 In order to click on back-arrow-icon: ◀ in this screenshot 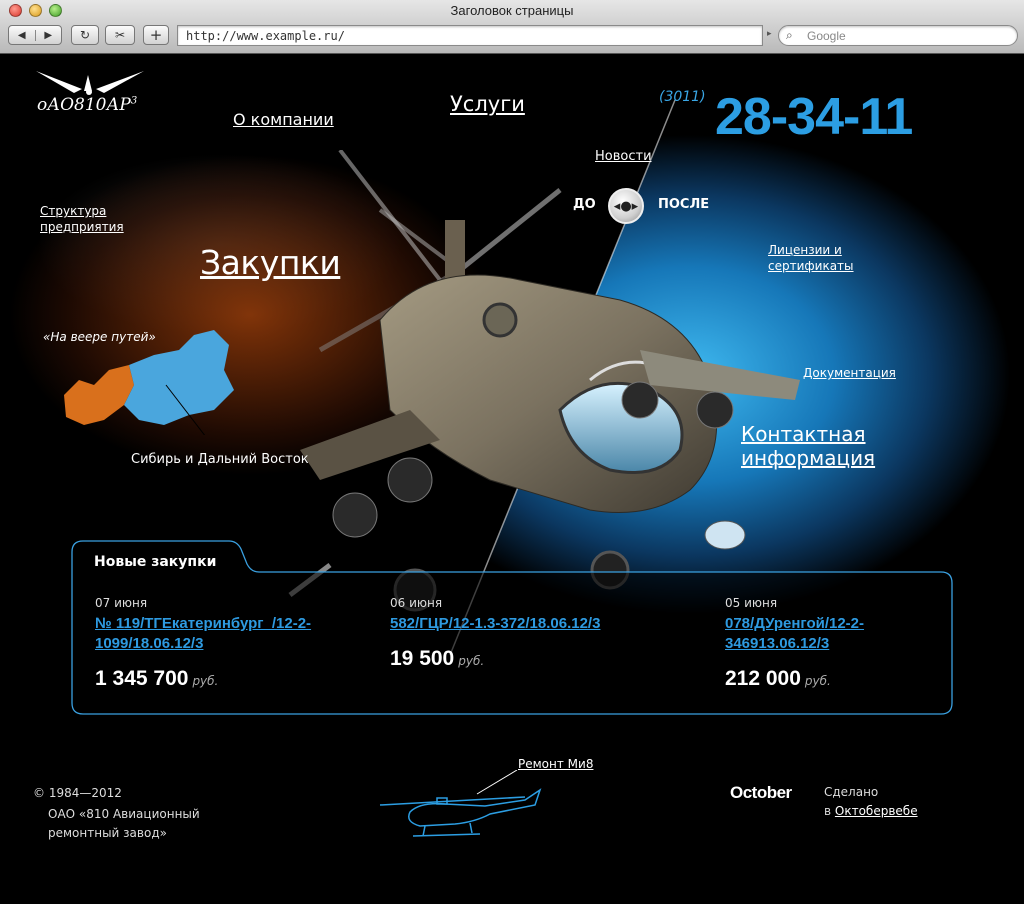, I will do `click(22, 35)`.